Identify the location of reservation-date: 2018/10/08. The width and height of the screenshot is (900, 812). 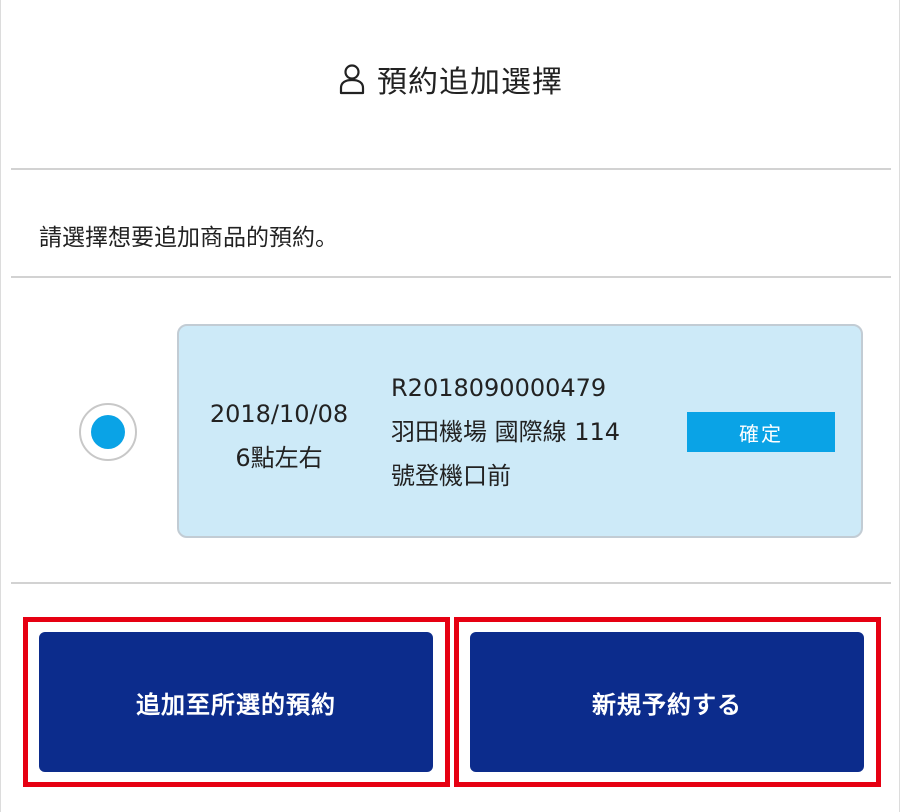
(279, 414).